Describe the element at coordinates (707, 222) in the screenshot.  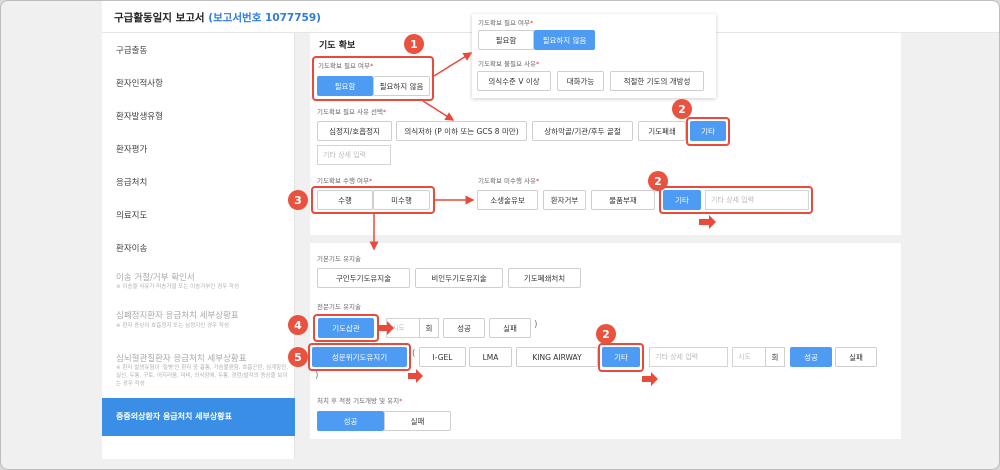
I see `block-arrow-not-performed` at that location.